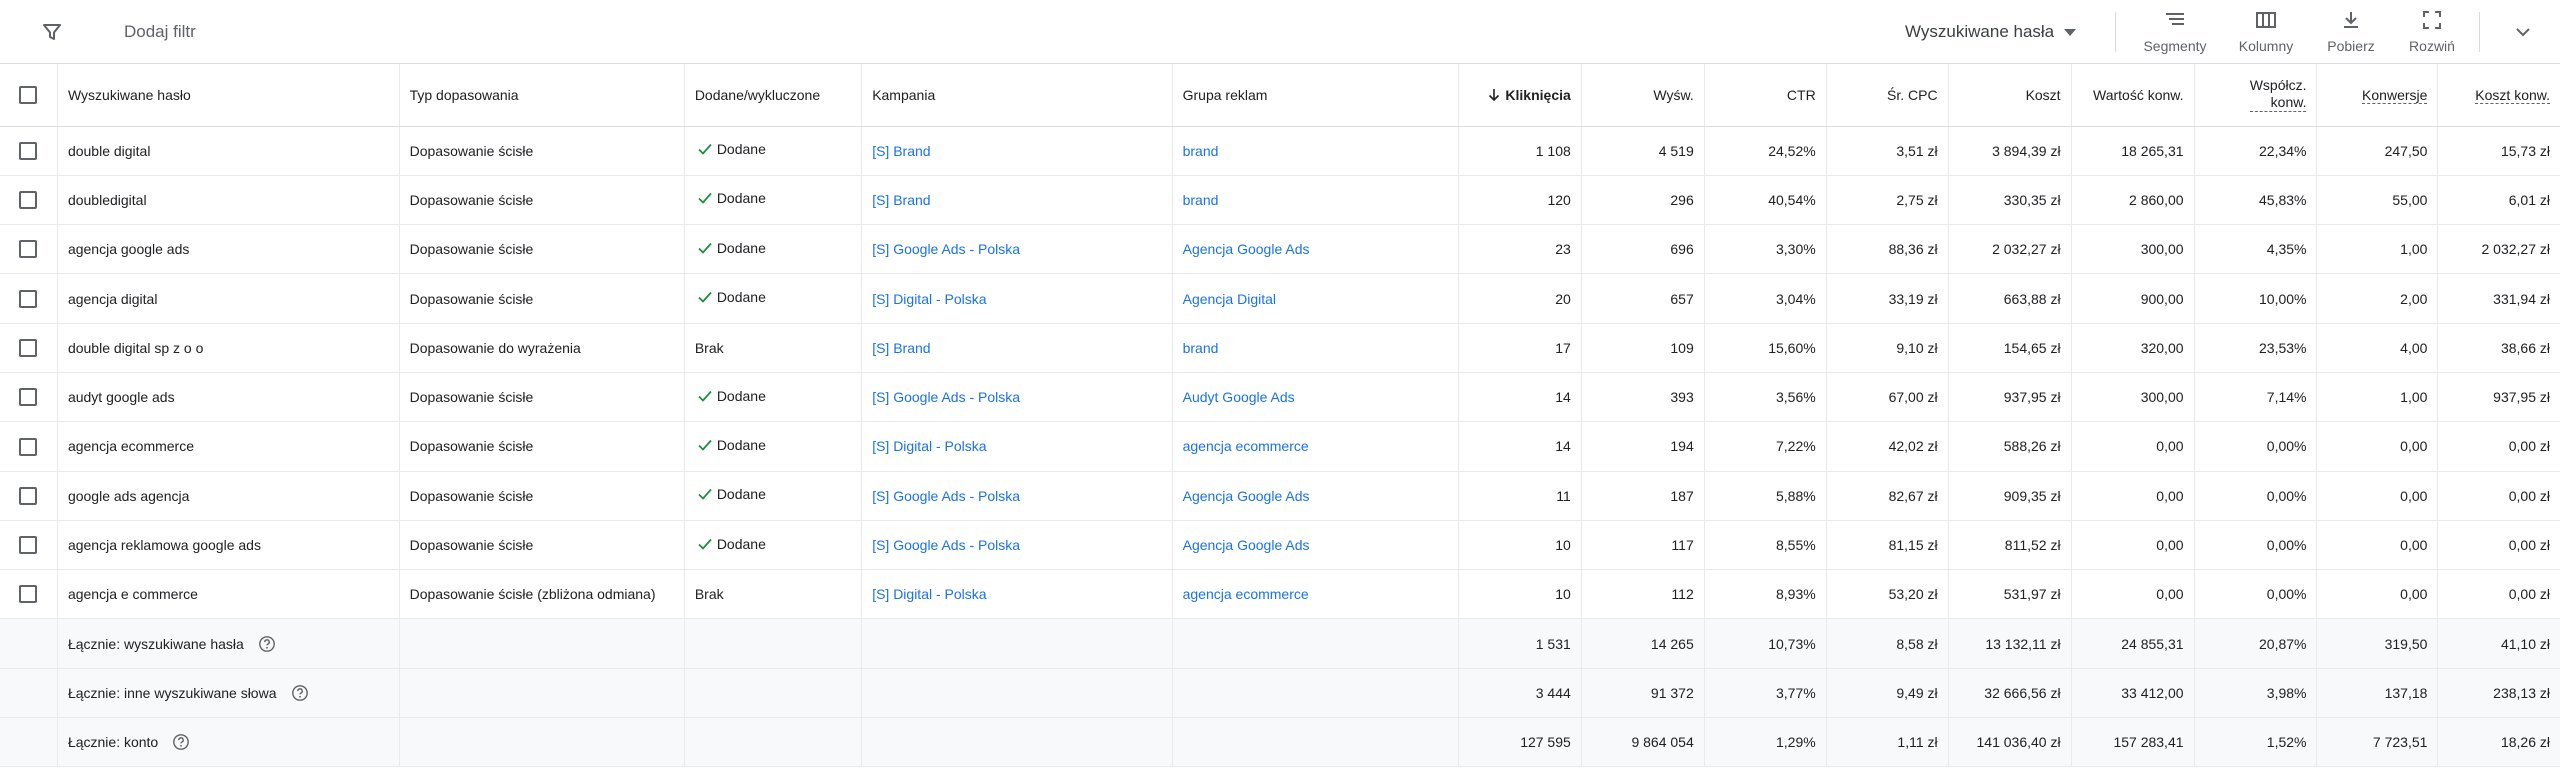  Describe the element at coordinates (2010, 95) in the screenshot. I see `header-cost: Koszt` at that location.